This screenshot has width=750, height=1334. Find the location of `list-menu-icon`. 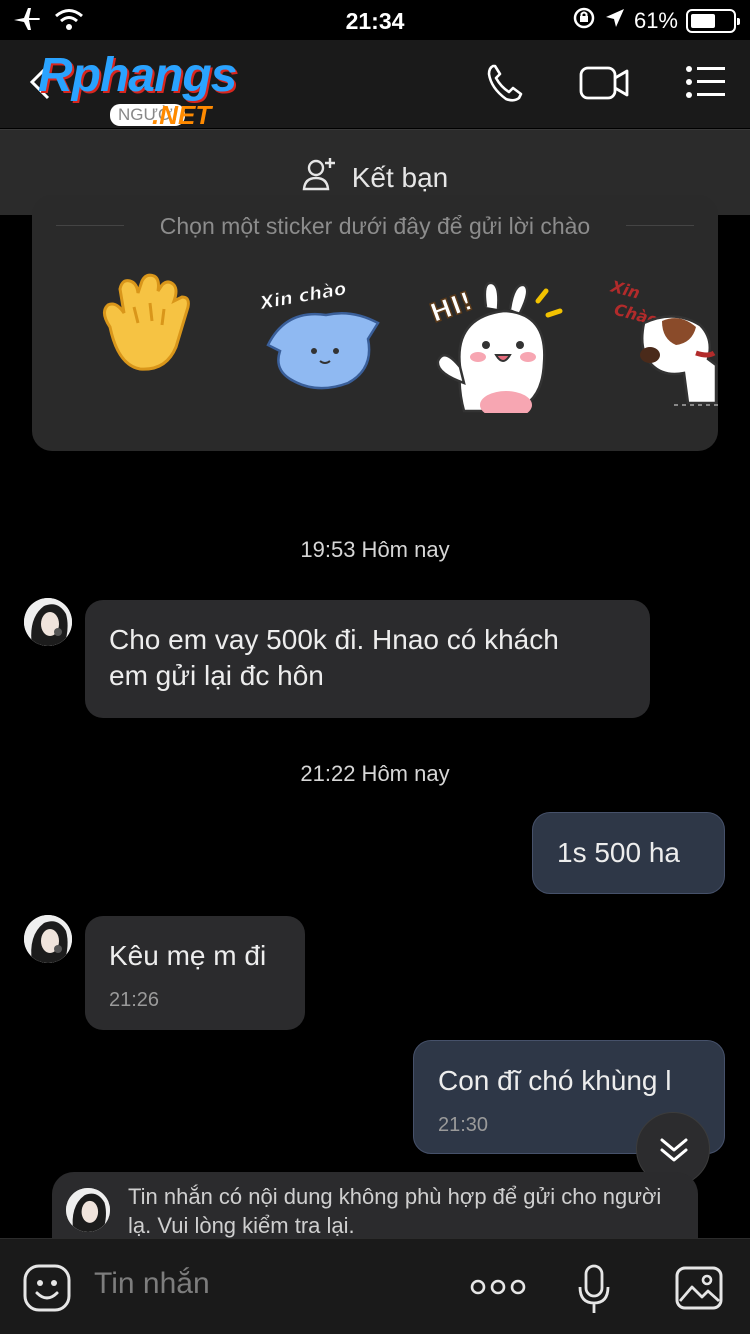

list-menu-icon is located at coordinates (705, 82).